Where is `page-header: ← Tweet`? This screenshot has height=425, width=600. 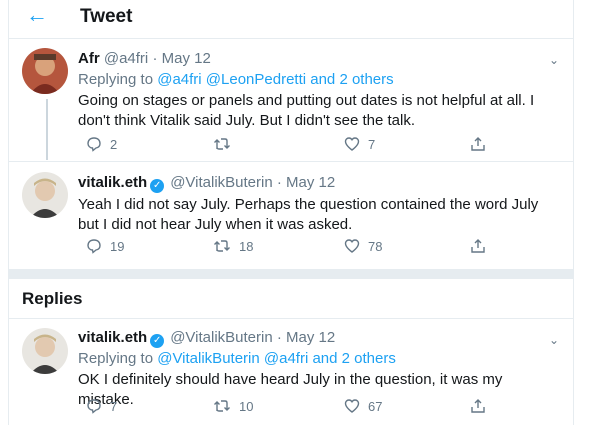 page-header: ← Tweet is located at coordinates (290, 19).